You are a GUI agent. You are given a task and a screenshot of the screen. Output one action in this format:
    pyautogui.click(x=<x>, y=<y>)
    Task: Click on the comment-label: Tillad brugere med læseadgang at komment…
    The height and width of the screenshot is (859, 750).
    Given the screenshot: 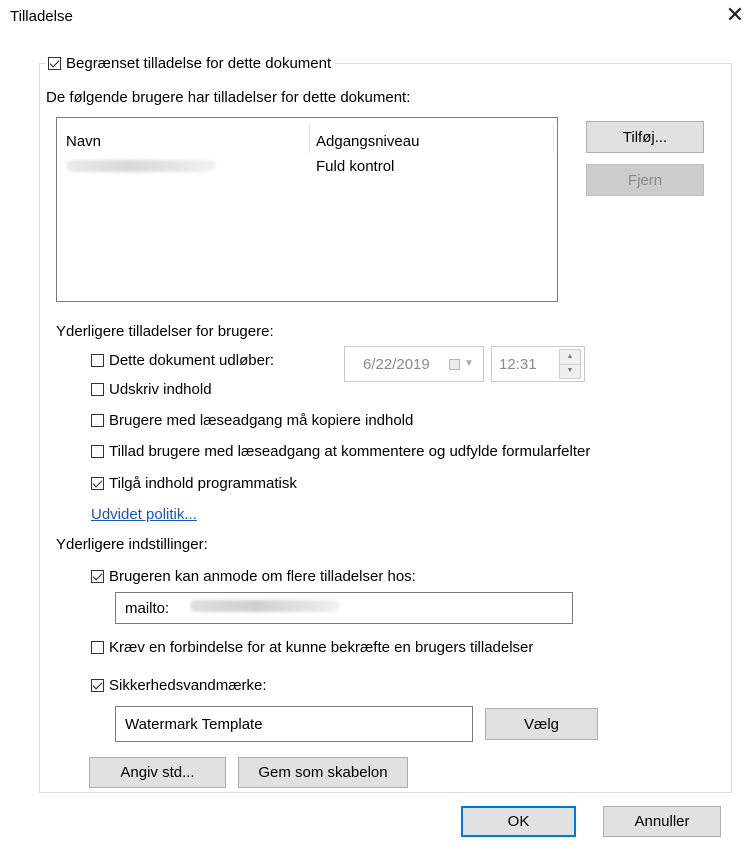 What is the action you would take?
    pyautogui.click(x=350, y=451)
    